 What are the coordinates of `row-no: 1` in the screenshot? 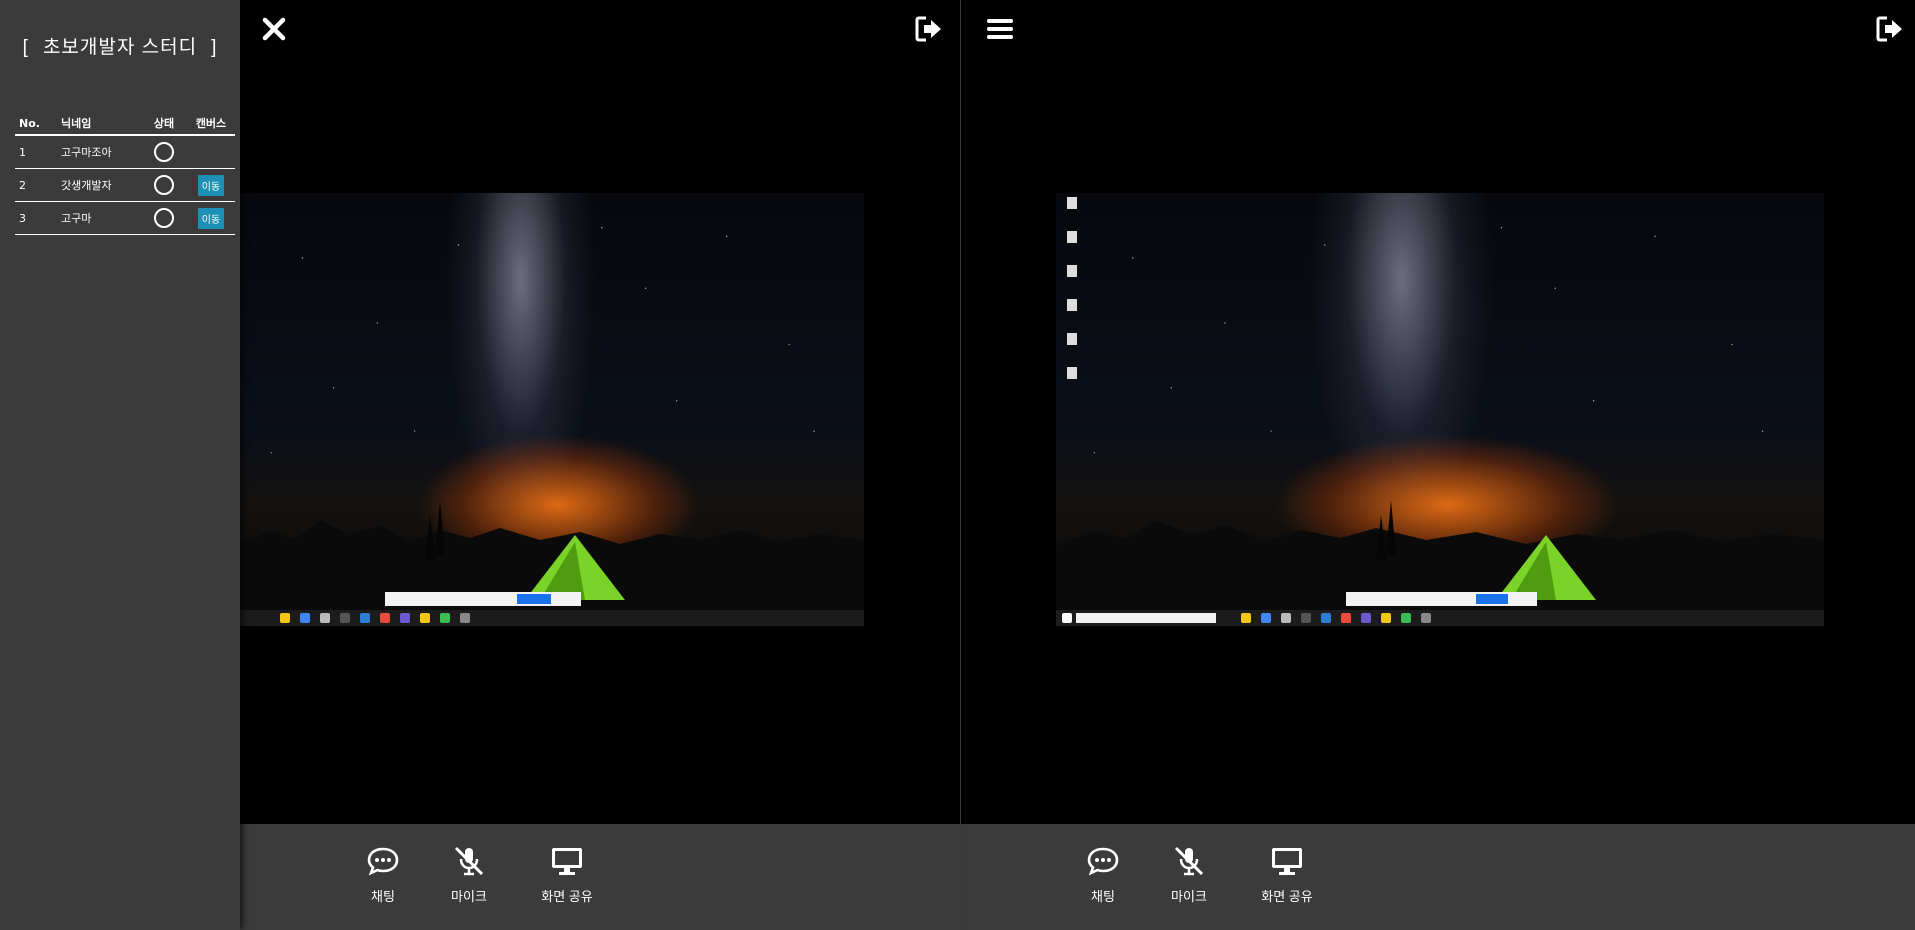 It's located at (37, 152).